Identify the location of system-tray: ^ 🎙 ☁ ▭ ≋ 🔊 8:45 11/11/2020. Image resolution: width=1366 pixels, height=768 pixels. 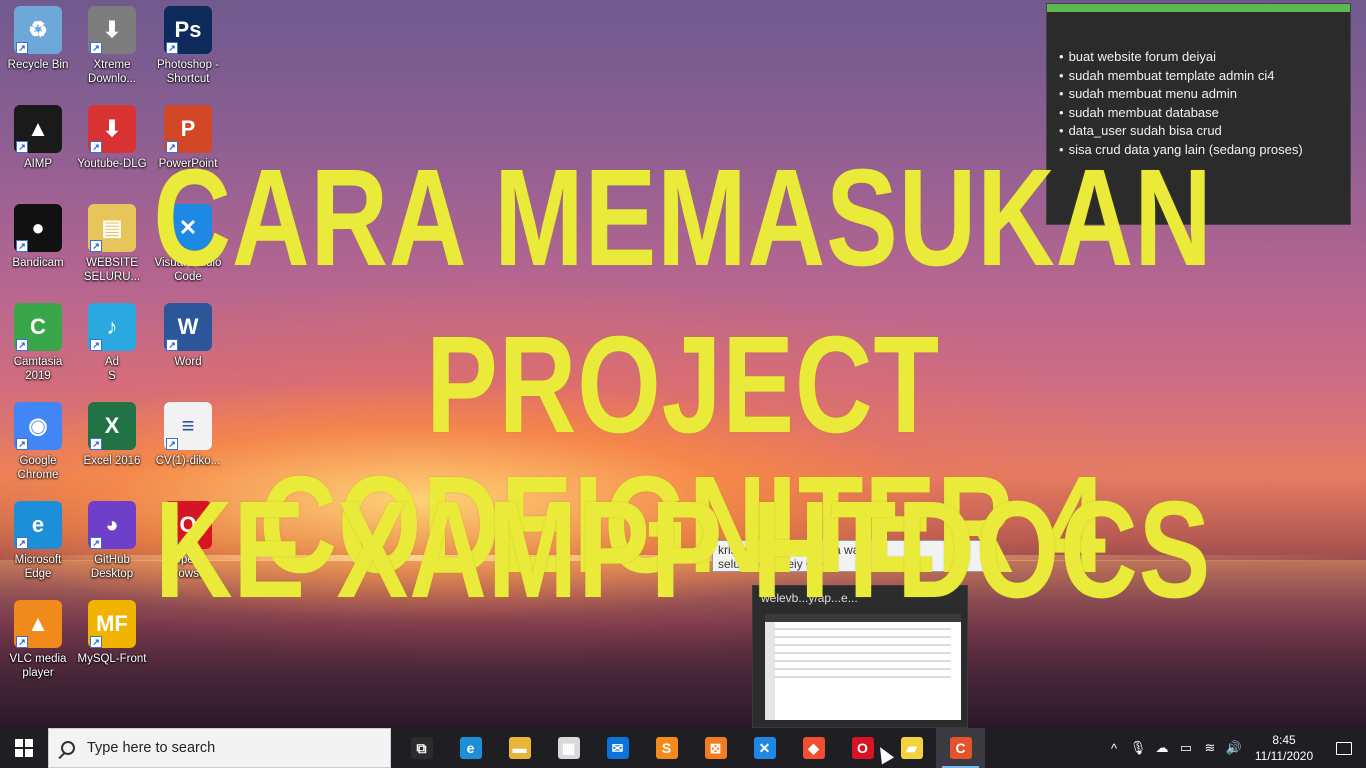
(1234, 748).